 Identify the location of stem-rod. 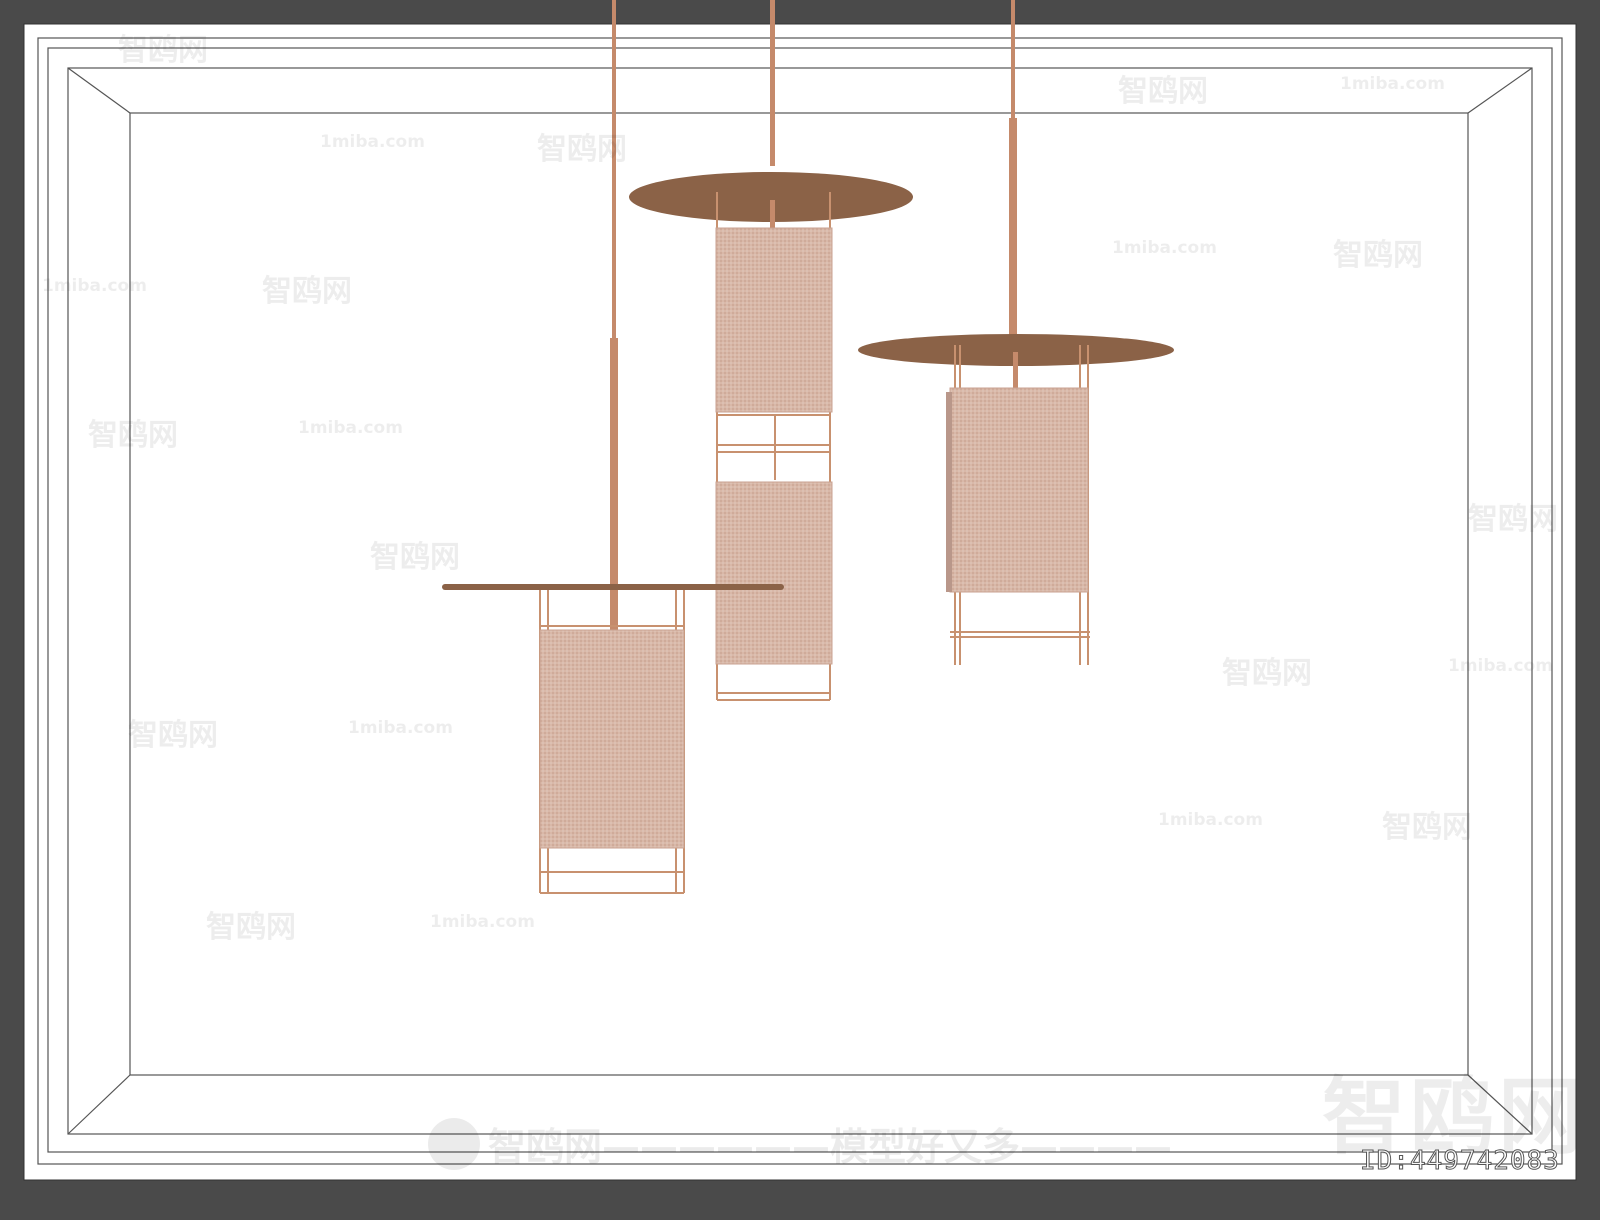
(1013, 229).